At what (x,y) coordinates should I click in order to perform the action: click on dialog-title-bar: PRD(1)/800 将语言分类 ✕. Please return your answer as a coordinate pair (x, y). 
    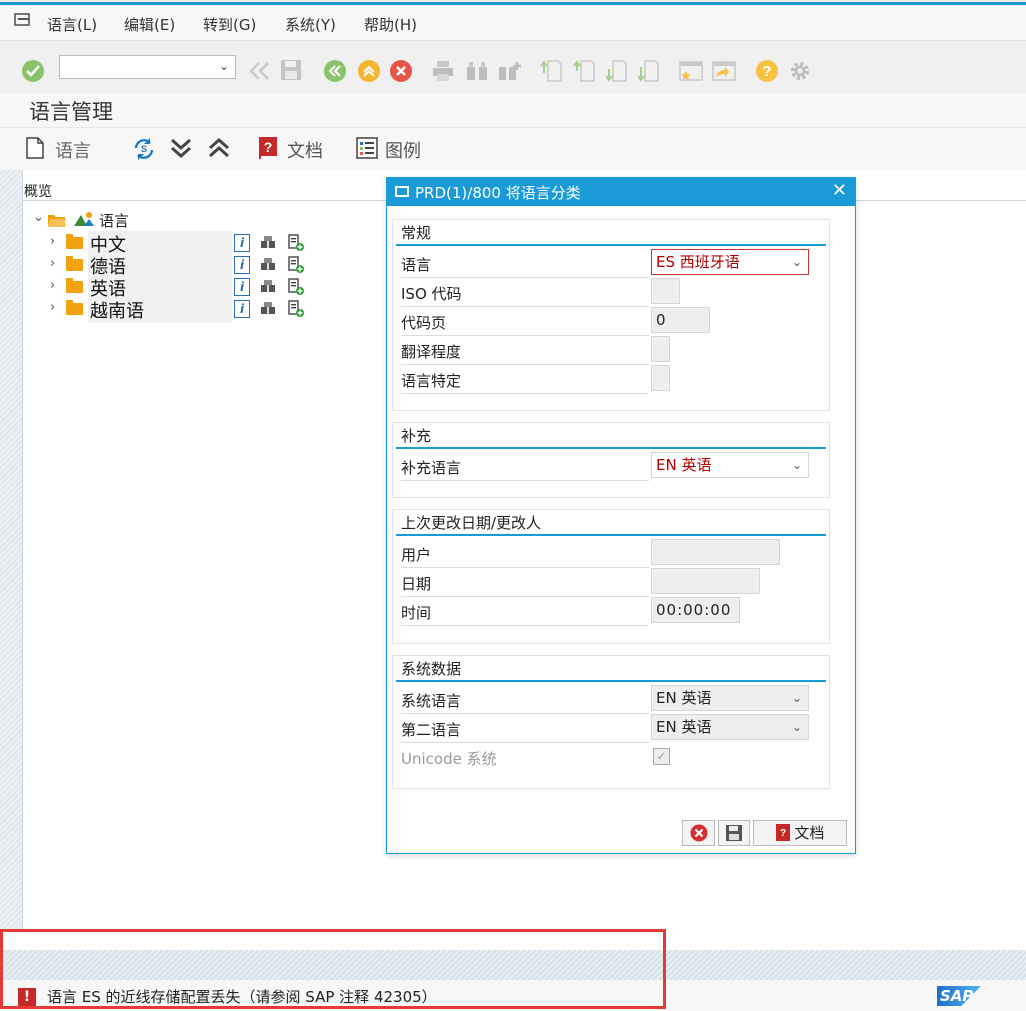
    Looking at the image, I should click on (621, 192).